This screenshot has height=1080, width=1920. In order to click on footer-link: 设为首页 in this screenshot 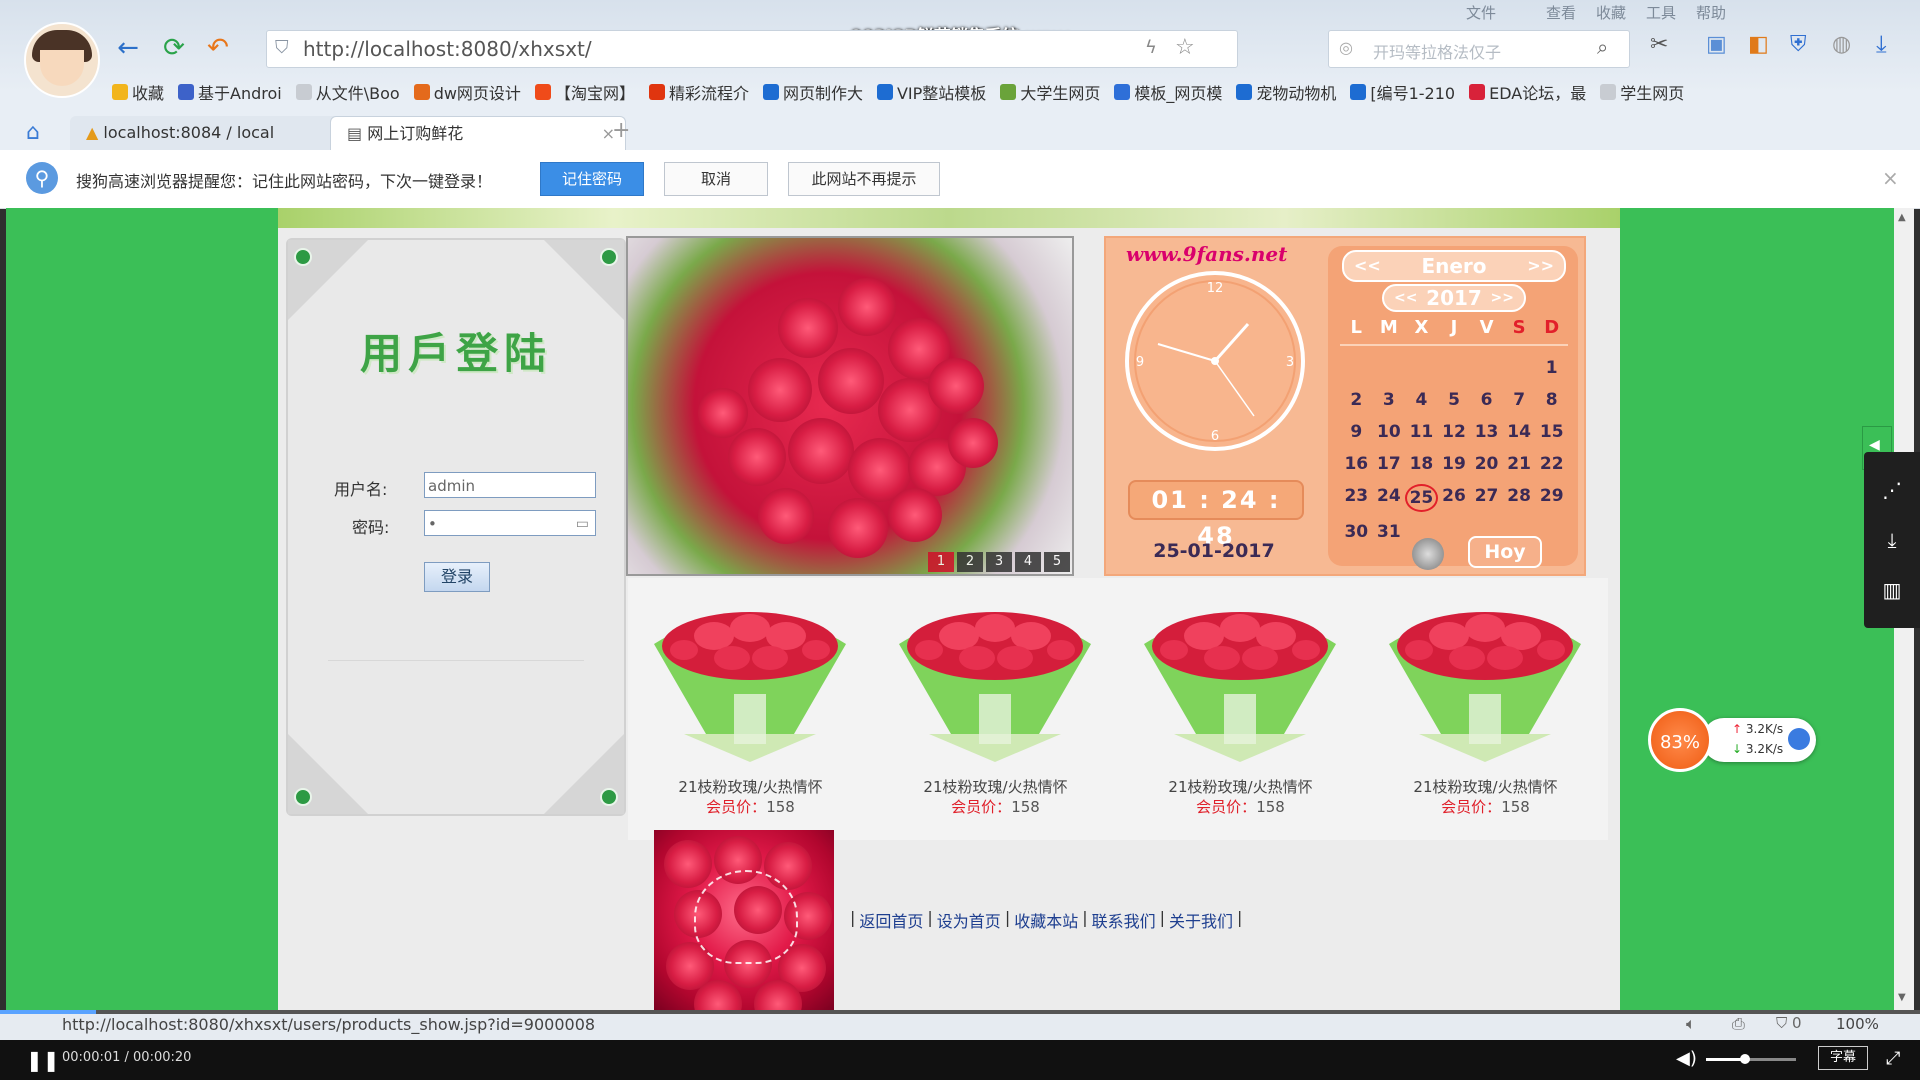, I will do `click(969, 920)`.